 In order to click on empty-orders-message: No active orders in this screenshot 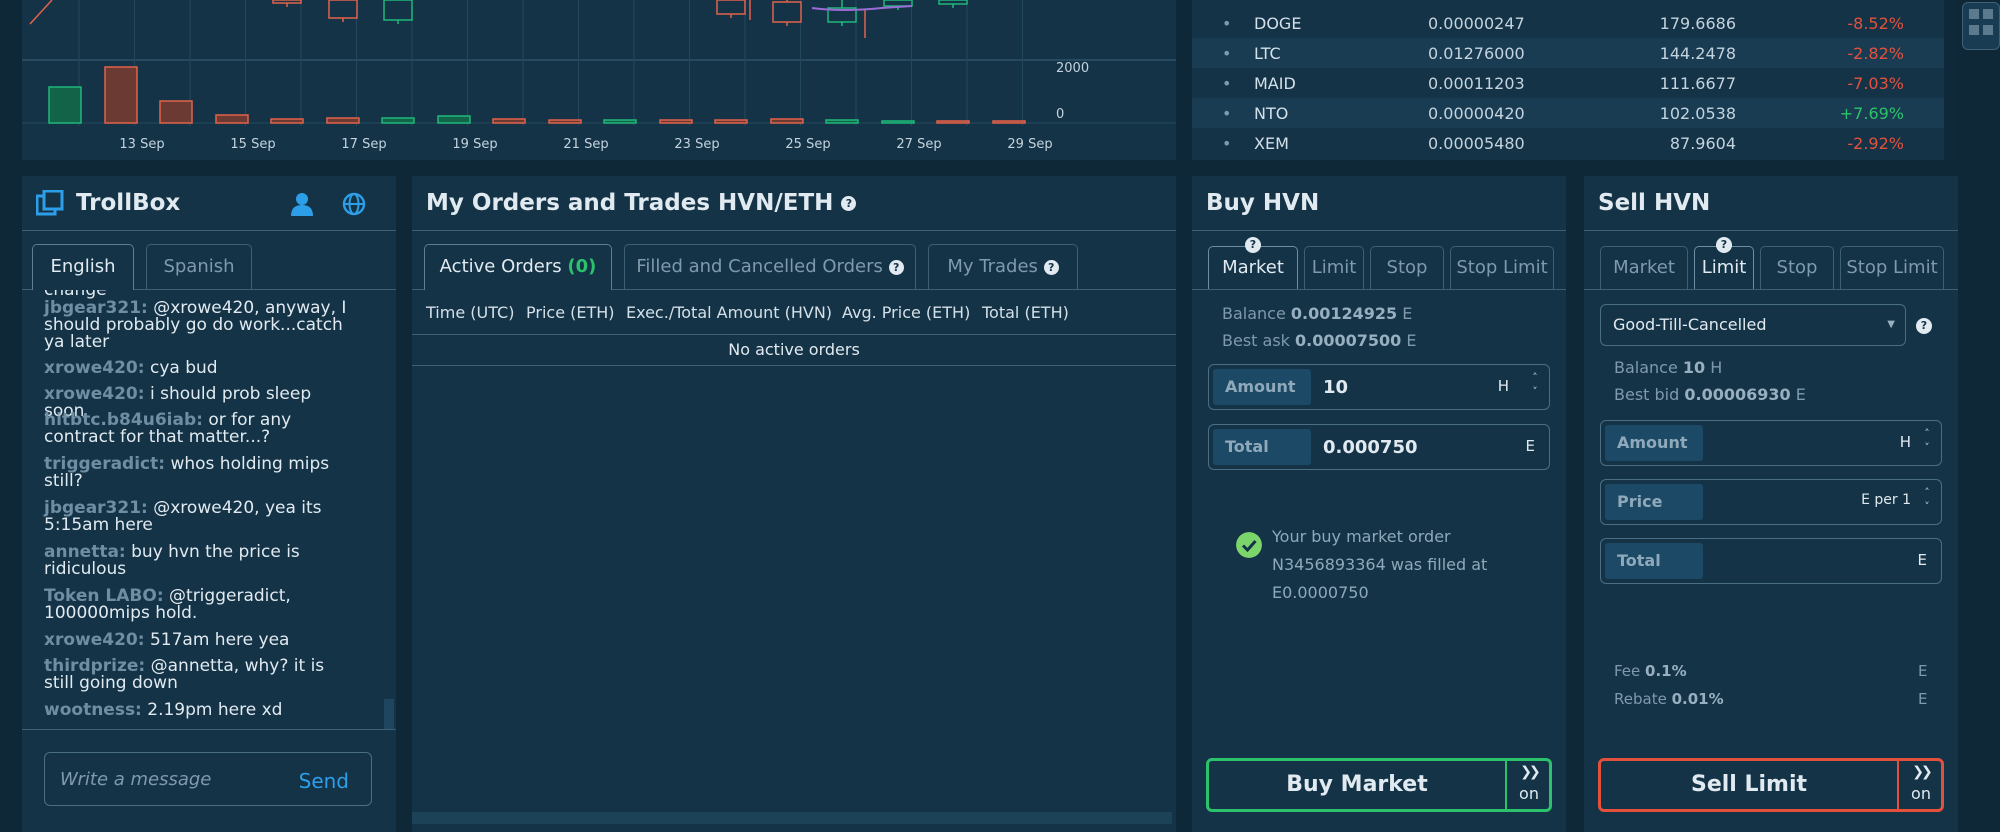, I will do `click(794, 349)`.